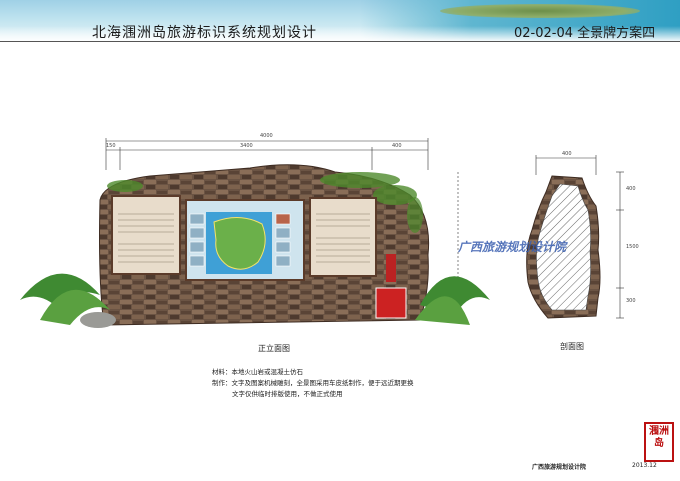 This screenshot has width=680, height=481. What do you see at coordinates (391, 303) in the screenshot?
I see `red-logo-plaque` at bounding box center [391, 303].